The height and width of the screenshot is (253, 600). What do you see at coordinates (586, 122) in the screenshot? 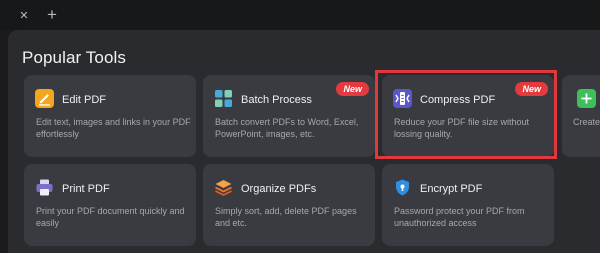
I see `card-description: Create` at bounding box center [586, 122].